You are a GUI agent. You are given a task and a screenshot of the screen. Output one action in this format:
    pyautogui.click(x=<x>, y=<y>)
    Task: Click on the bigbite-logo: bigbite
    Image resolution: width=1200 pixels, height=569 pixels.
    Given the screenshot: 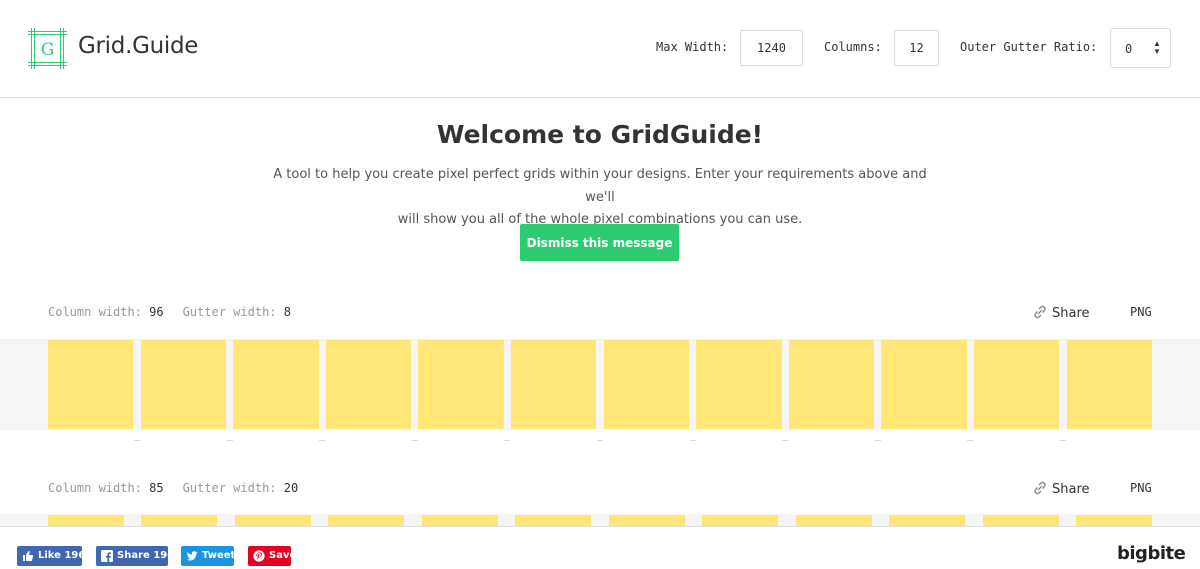 What is the action you would take?
    pyautogui.click(x=1151, y=553)
    